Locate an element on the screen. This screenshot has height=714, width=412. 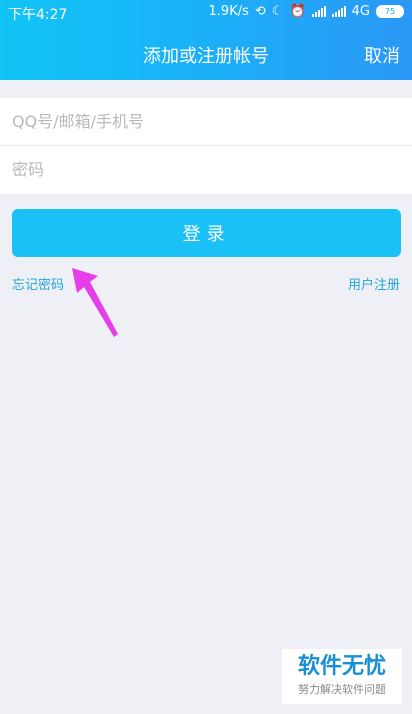
watermark-title: 软件无忧 is located at coordinates (341, 666).